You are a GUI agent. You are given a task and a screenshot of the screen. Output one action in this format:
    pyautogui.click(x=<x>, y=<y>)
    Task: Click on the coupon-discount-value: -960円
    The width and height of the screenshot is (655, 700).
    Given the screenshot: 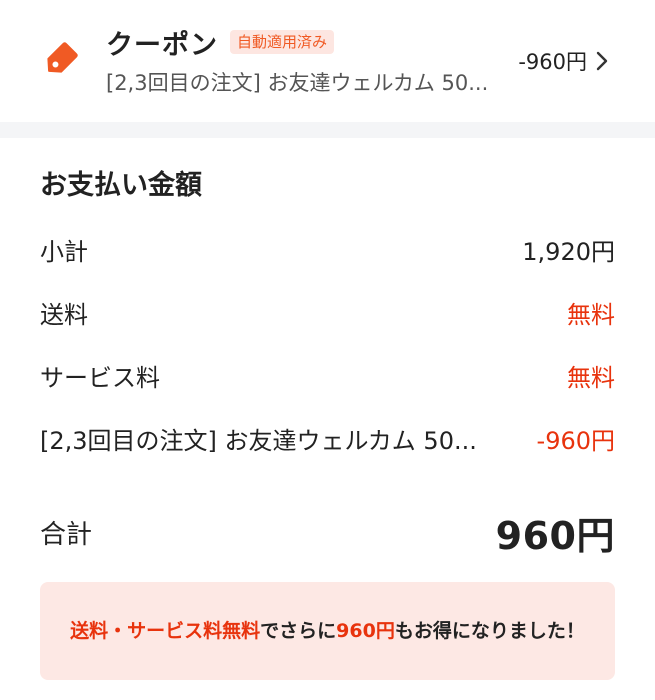 What is the action you would take?
    pyautogui.click(x=575, y=441)
    